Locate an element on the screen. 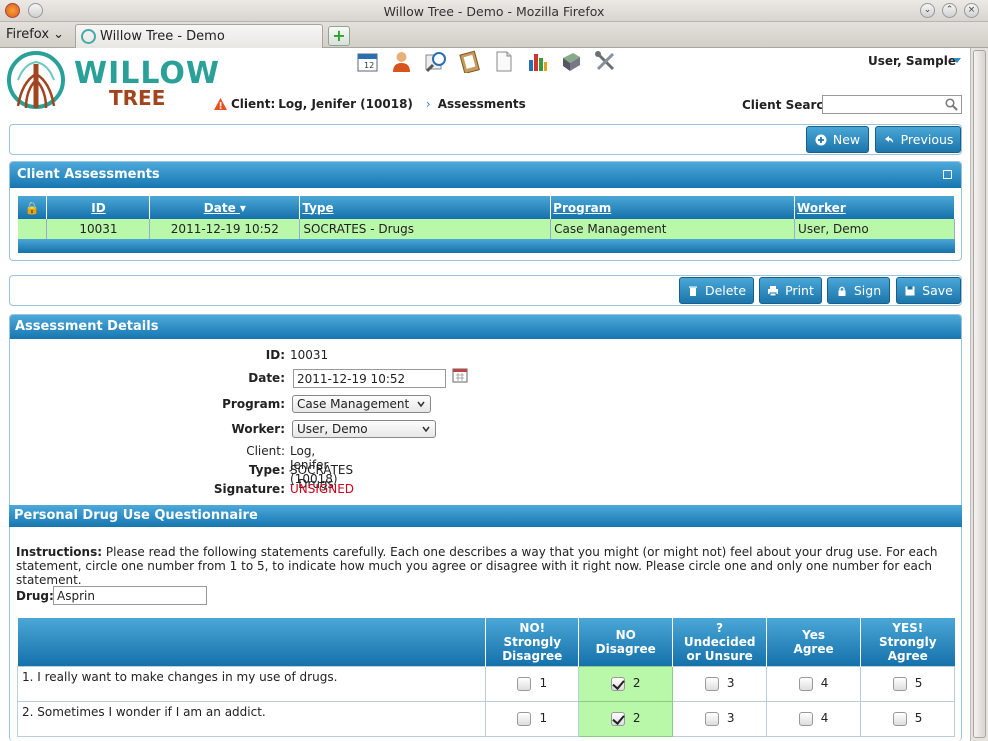  column-header-id: ID is located at coordinates (98, 207).